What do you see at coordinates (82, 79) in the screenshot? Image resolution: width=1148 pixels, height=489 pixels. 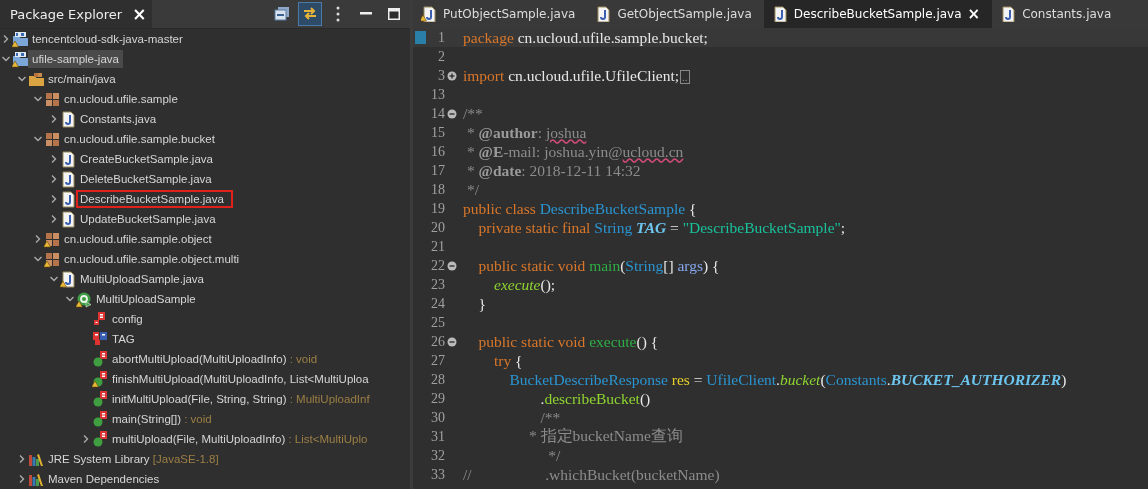 I see `tree-item: src/main/java` at bounding box center [82, 79].